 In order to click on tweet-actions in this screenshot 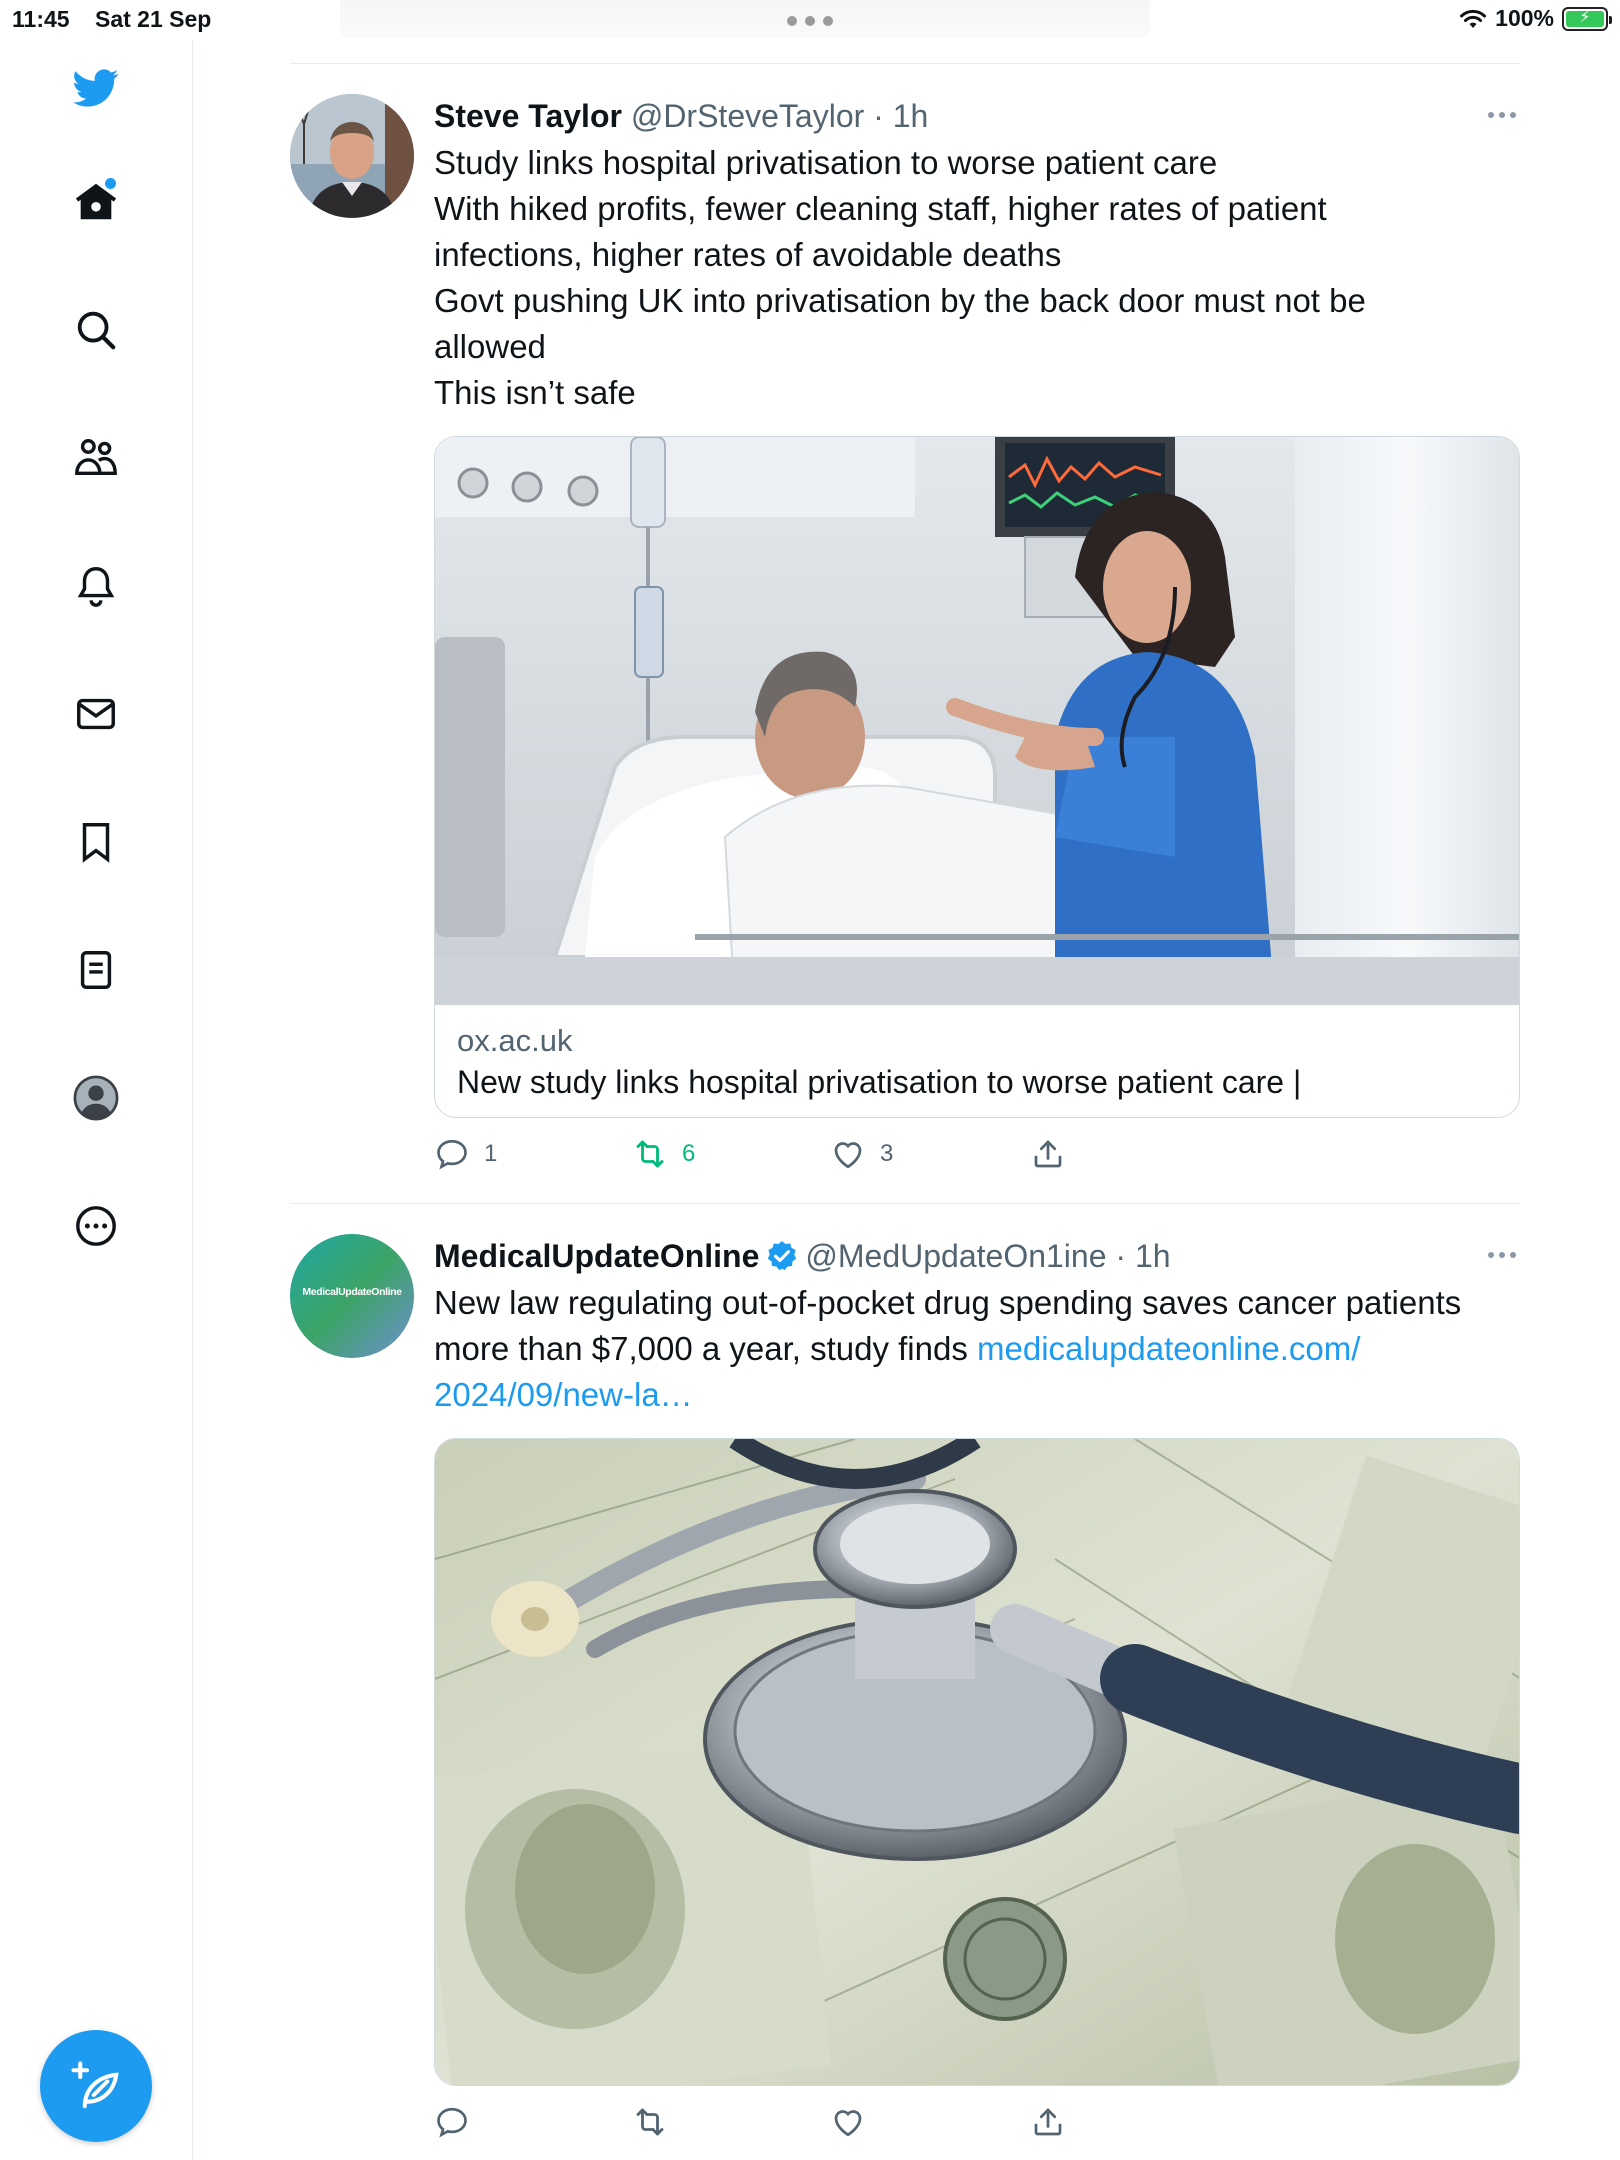, I will do `click(977, 2132)`.